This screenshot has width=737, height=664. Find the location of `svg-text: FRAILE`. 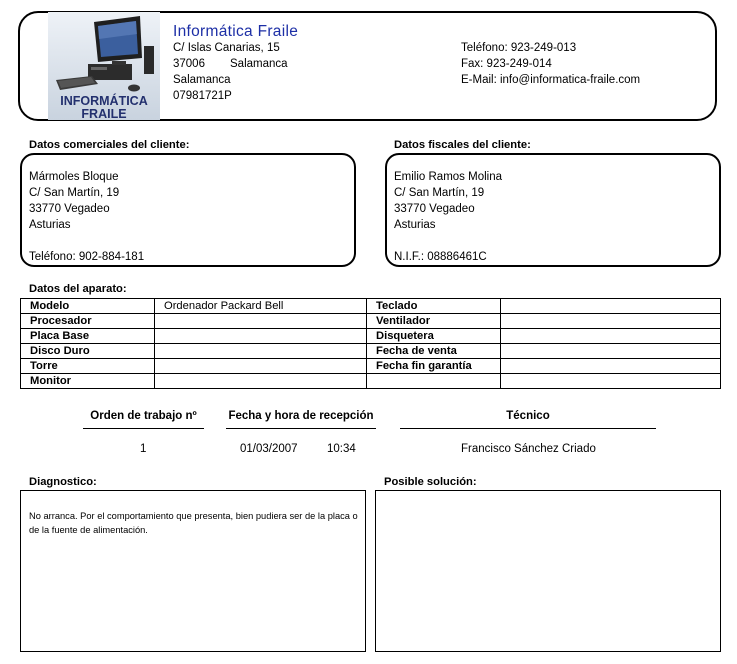

svg-text: FRAILE is located at coordinates (103, 113).